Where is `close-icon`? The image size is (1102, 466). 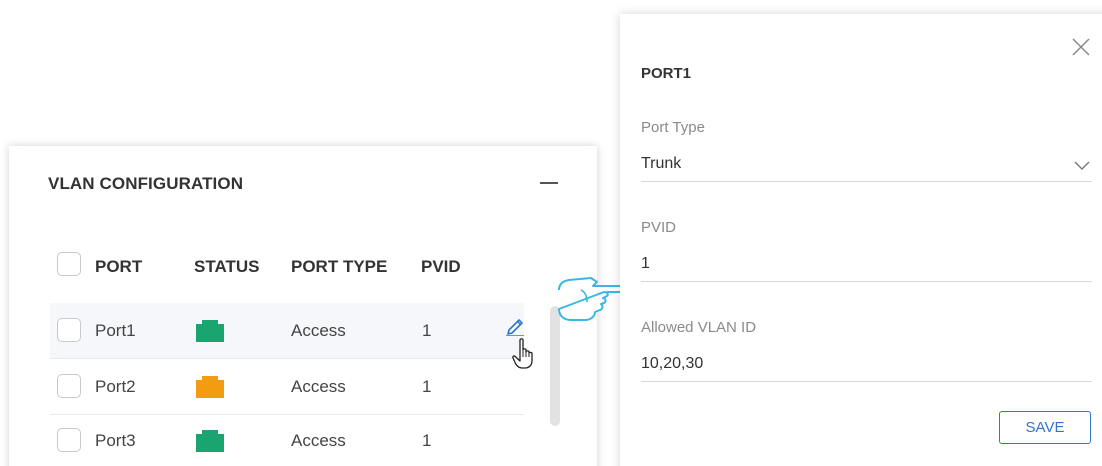 close-icon is located at coordinates (1081, 47).